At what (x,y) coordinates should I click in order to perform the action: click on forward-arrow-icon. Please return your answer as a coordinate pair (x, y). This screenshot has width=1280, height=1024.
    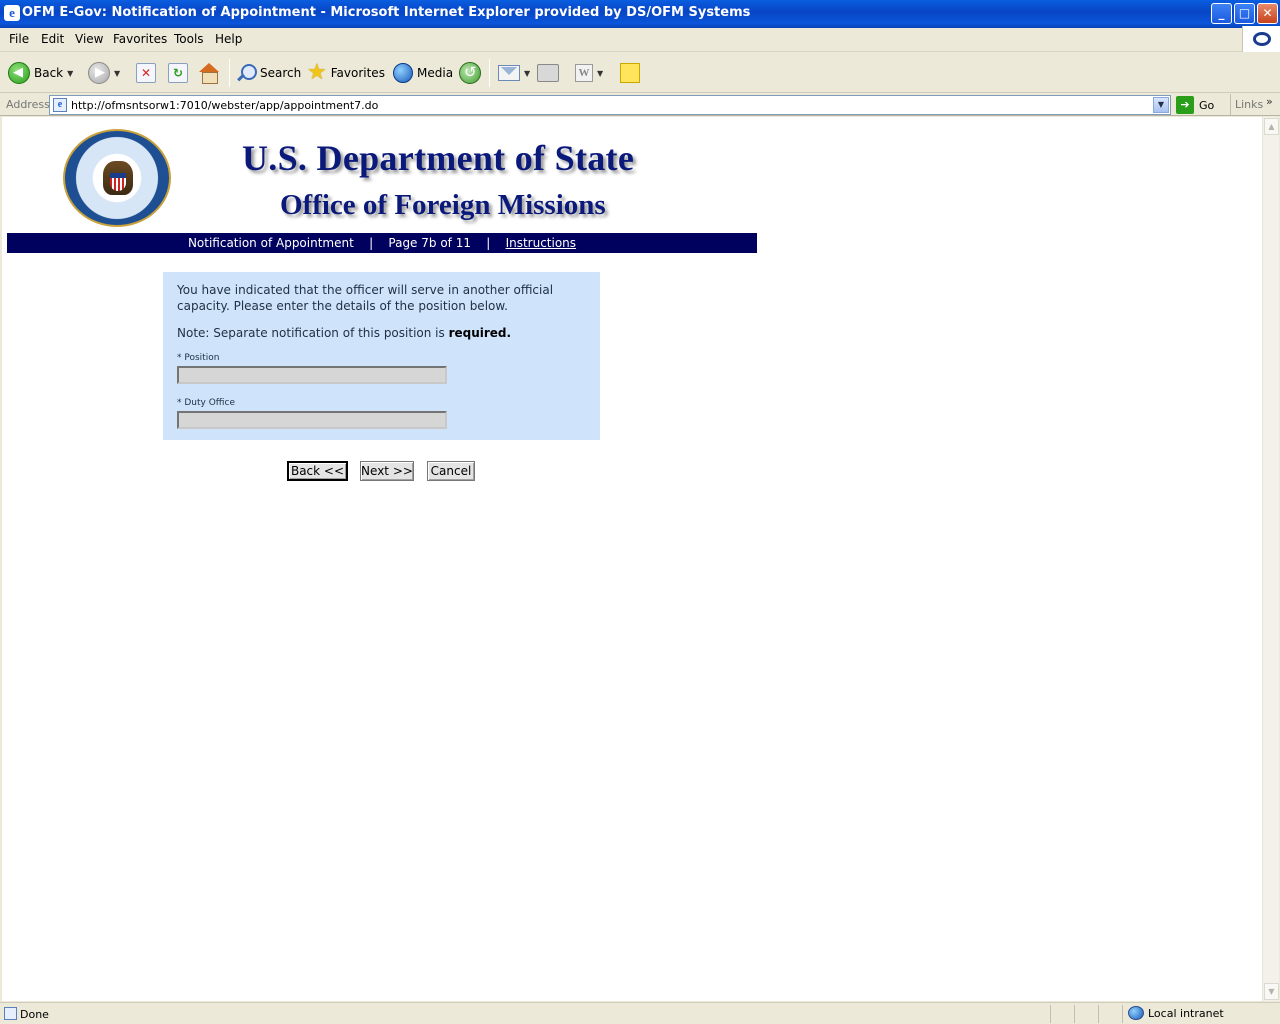
    Looking at the image, I should click on (99, 73).